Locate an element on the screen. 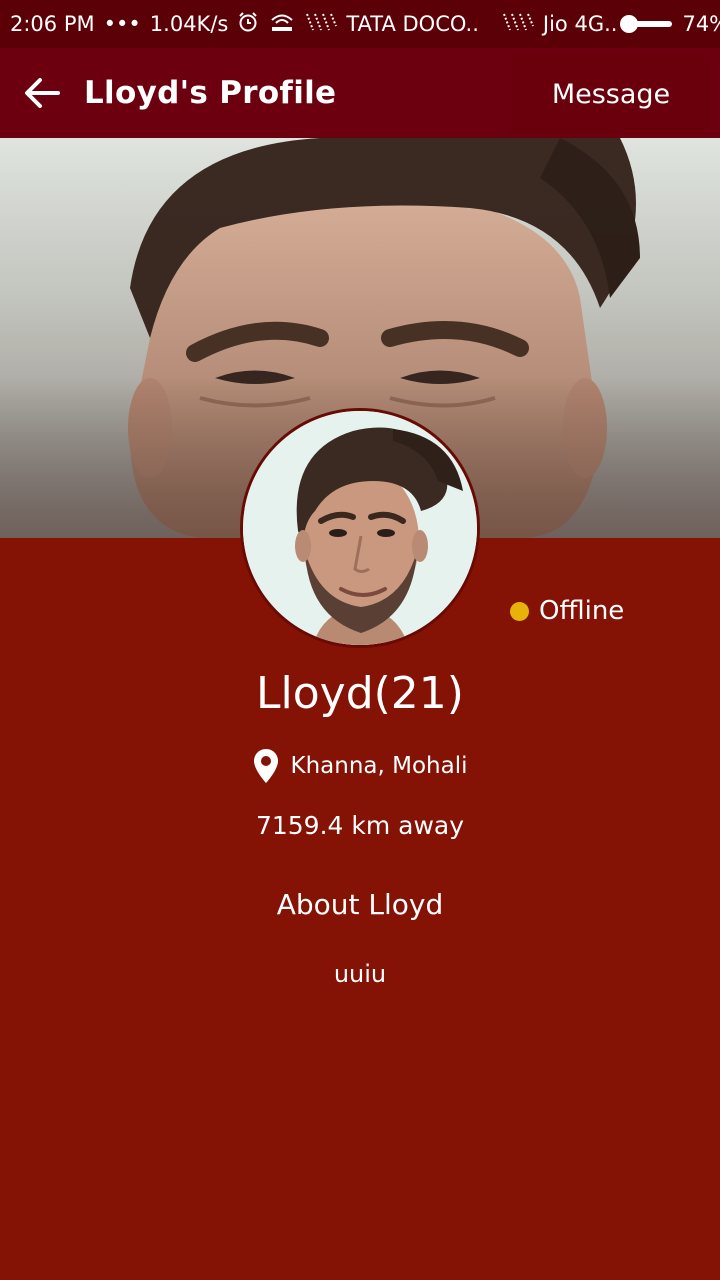 This screenshot has width=720, height=1280. location-pin-icon is located at coordinates (266, 766).